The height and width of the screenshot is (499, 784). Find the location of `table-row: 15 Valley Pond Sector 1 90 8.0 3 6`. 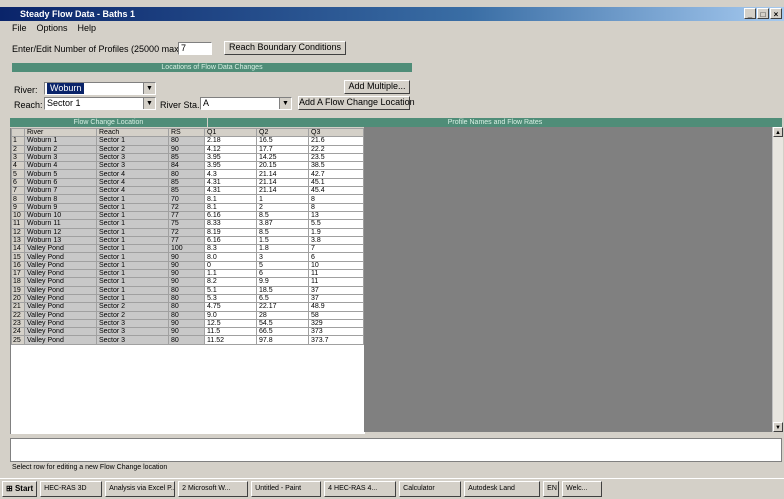

table-row: 15 Valley Pond Sector 1 90 8.0 3 6 is located at coordinates (187, 257).